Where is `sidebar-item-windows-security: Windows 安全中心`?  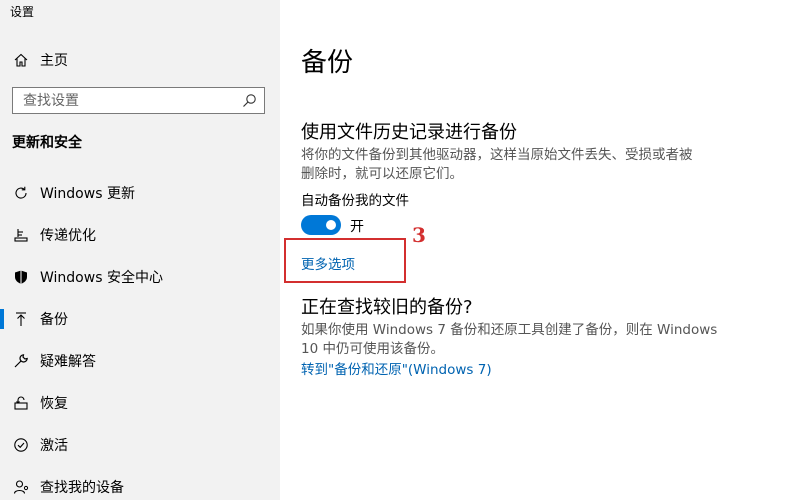 sidebar-item-windows-security: Windows 安全中心 is located at coordinates (140, 277).